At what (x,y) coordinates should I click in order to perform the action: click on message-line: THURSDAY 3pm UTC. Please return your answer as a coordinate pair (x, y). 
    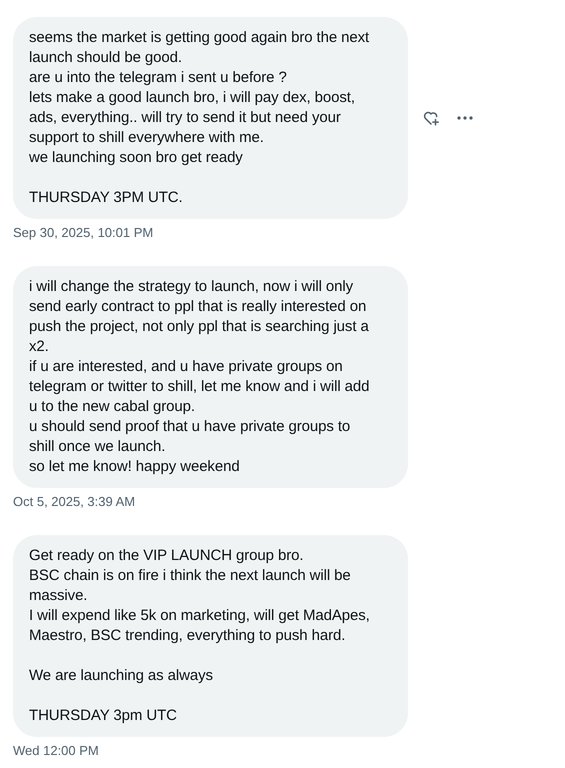
    Looking at the image, I should click on (103, 716).